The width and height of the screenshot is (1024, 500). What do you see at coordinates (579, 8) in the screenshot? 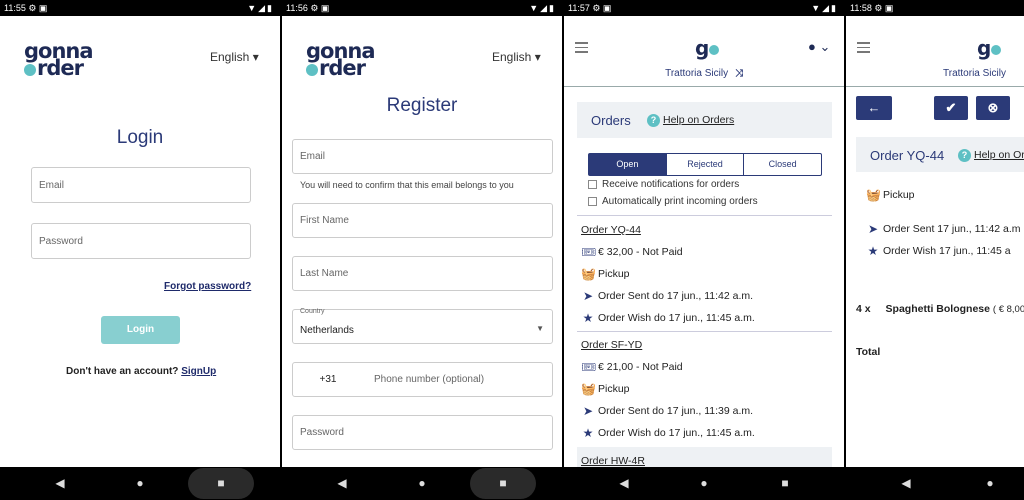
I see `status-time: 11:57` at bounding box center [579, 8].